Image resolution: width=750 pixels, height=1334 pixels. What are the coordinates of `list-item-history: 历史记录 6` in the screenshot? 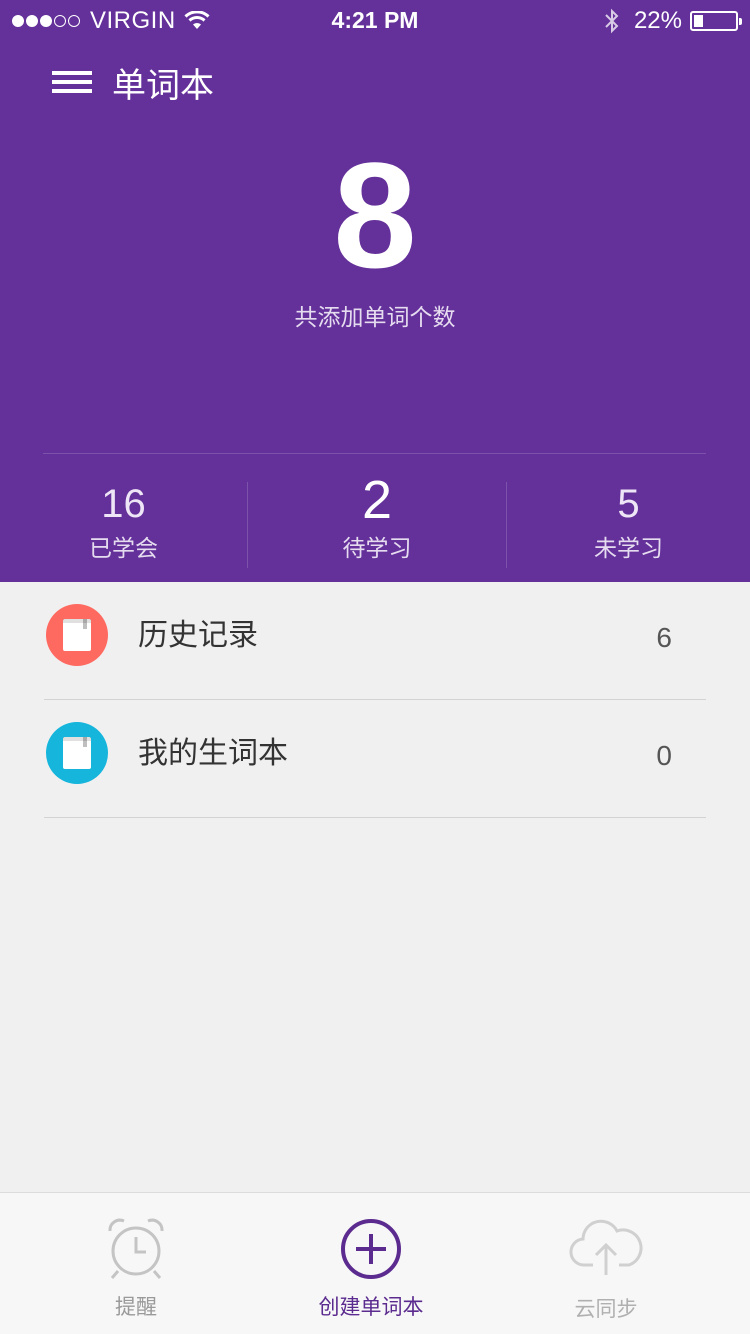 It's located at (375, 641).